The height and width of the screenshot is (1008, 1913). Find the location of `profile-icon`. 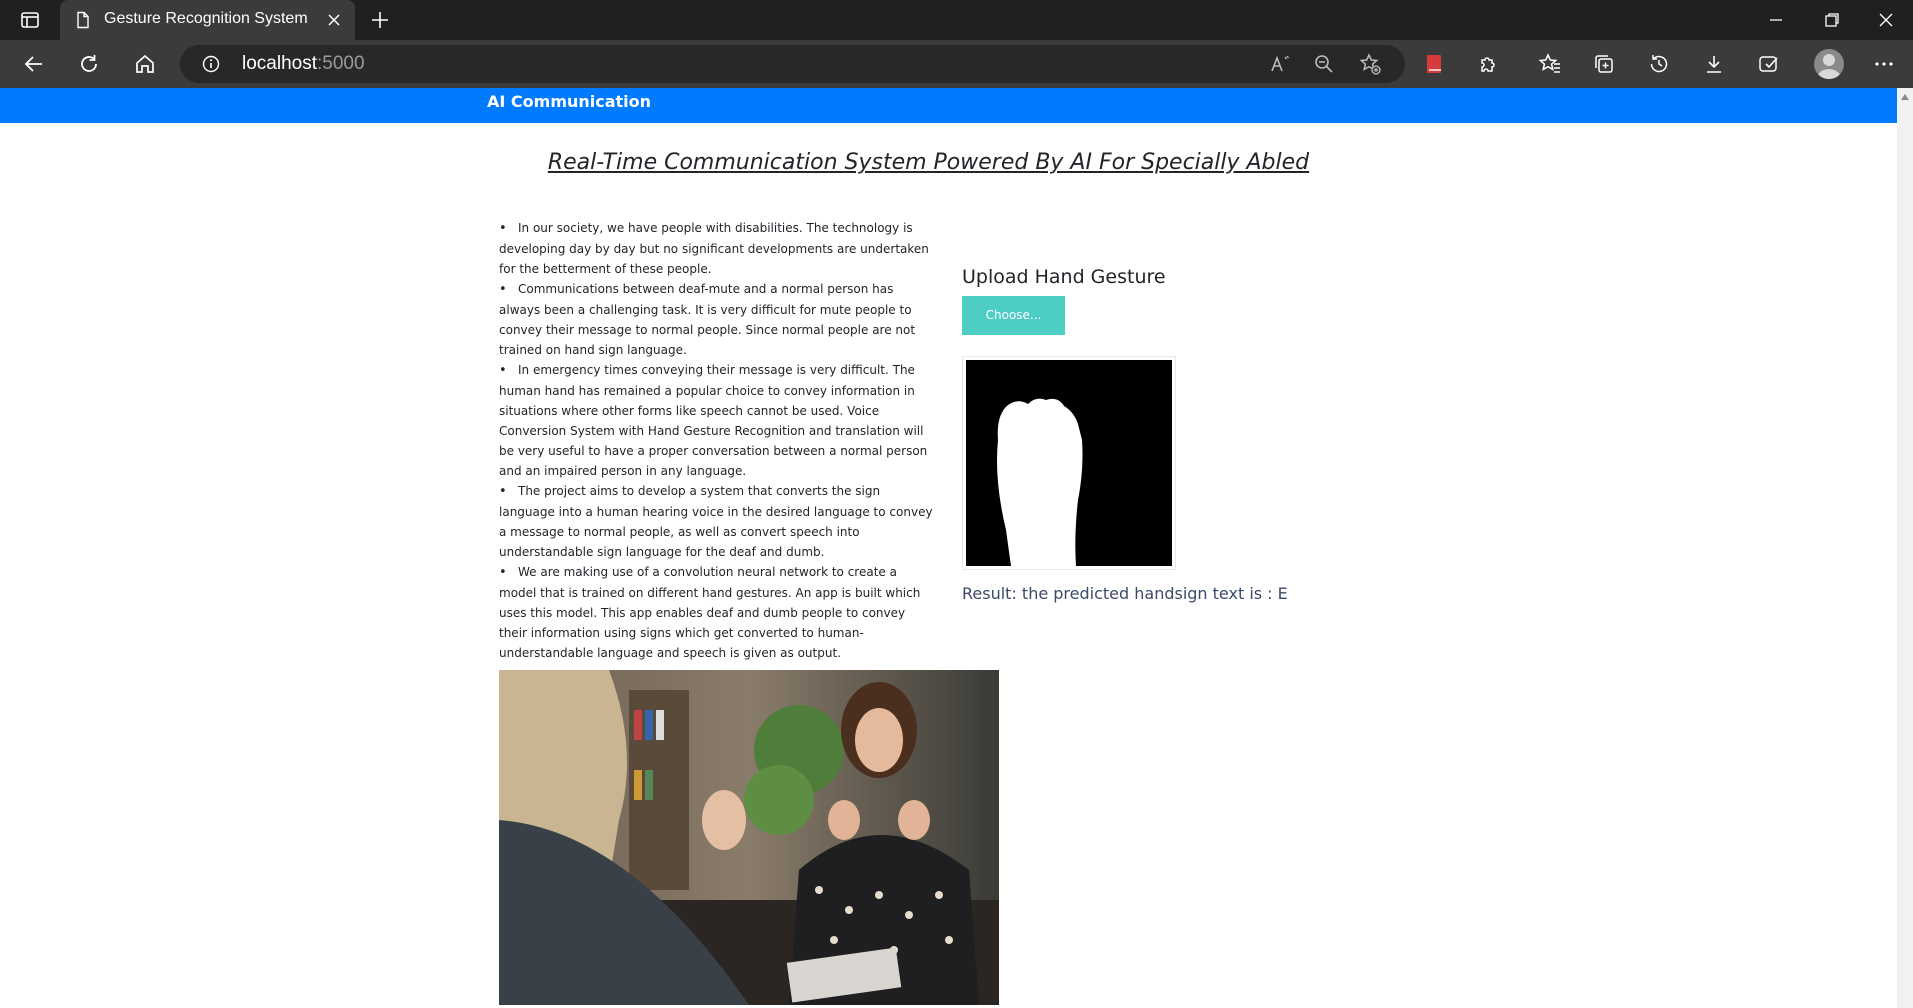

profile-icon is located at coordinates (1829, 64).